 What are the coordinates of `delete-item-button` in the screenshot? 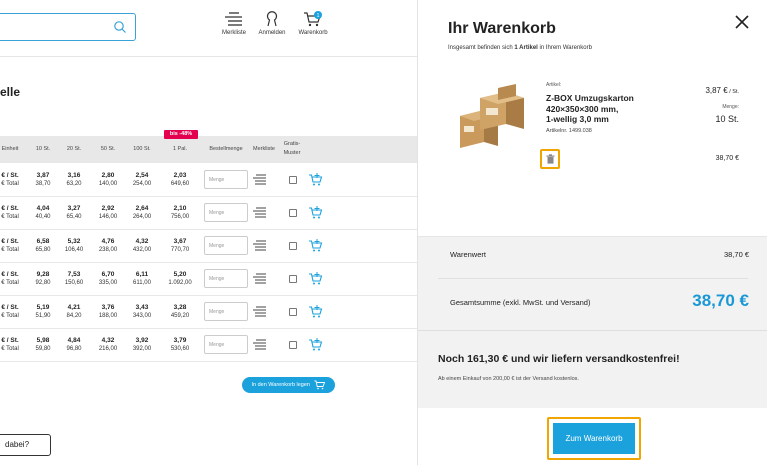 It's located at (550, 159).